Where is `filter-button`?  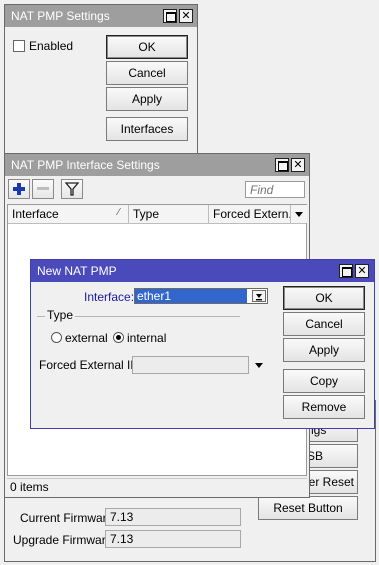 filter-button is located at coordinates (72, 189).